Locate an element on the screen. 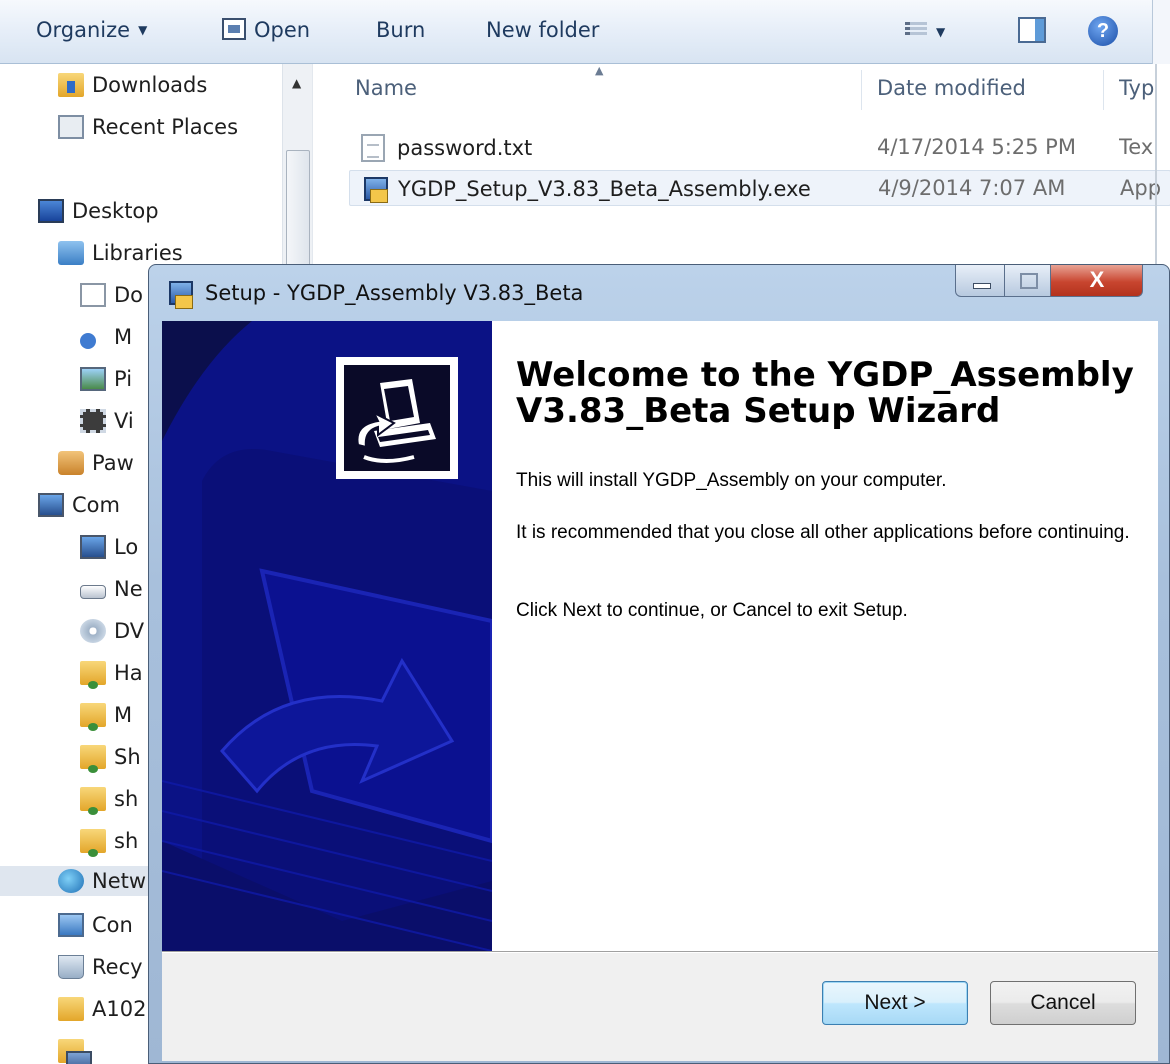 This screenshot has height=1064, width=1170. recycle-bin-icon is located at coordinates (71, 967).